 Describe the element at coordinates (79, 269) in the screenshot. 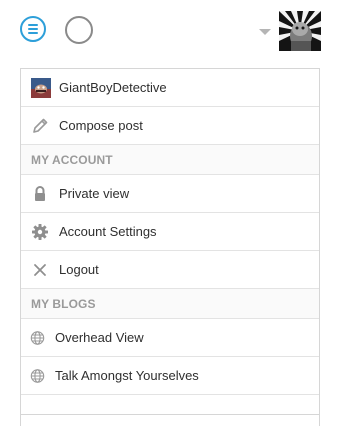

I see `menu-item-label: Logout` at that location.